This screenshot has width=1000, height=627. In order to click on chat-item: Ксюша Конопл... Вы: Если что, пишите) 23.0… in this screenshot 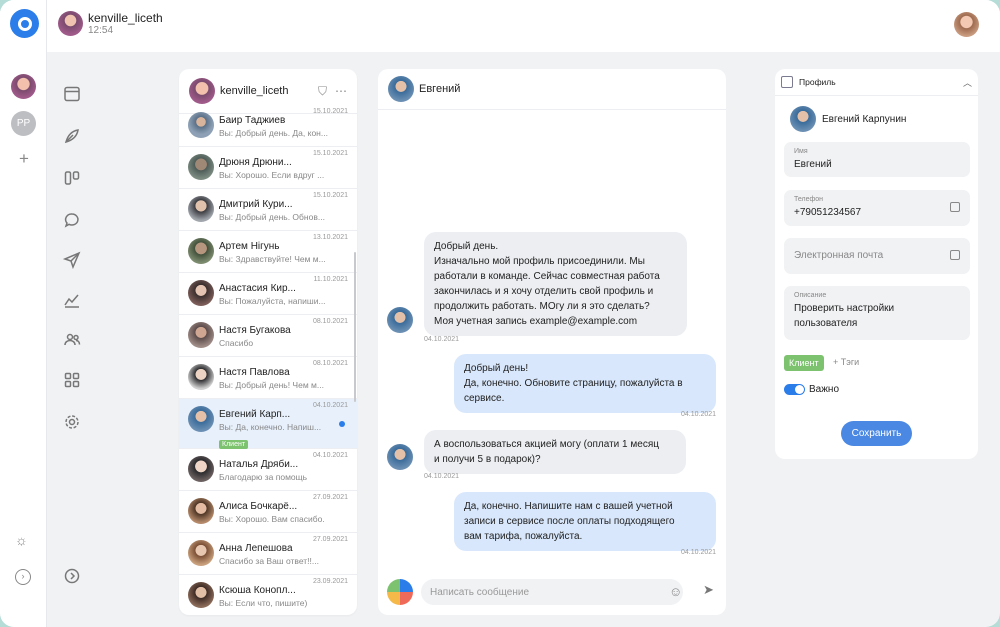, I will do `click(268, 595)`.